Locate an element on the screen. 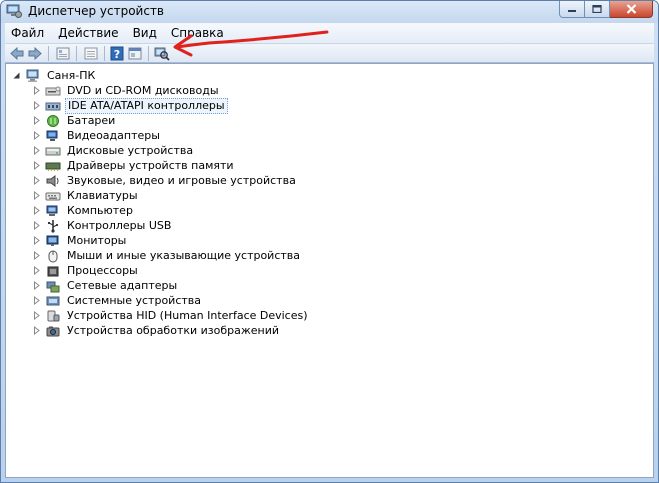  tree-item-label: Мониторы is located at coordinates (97, 240).